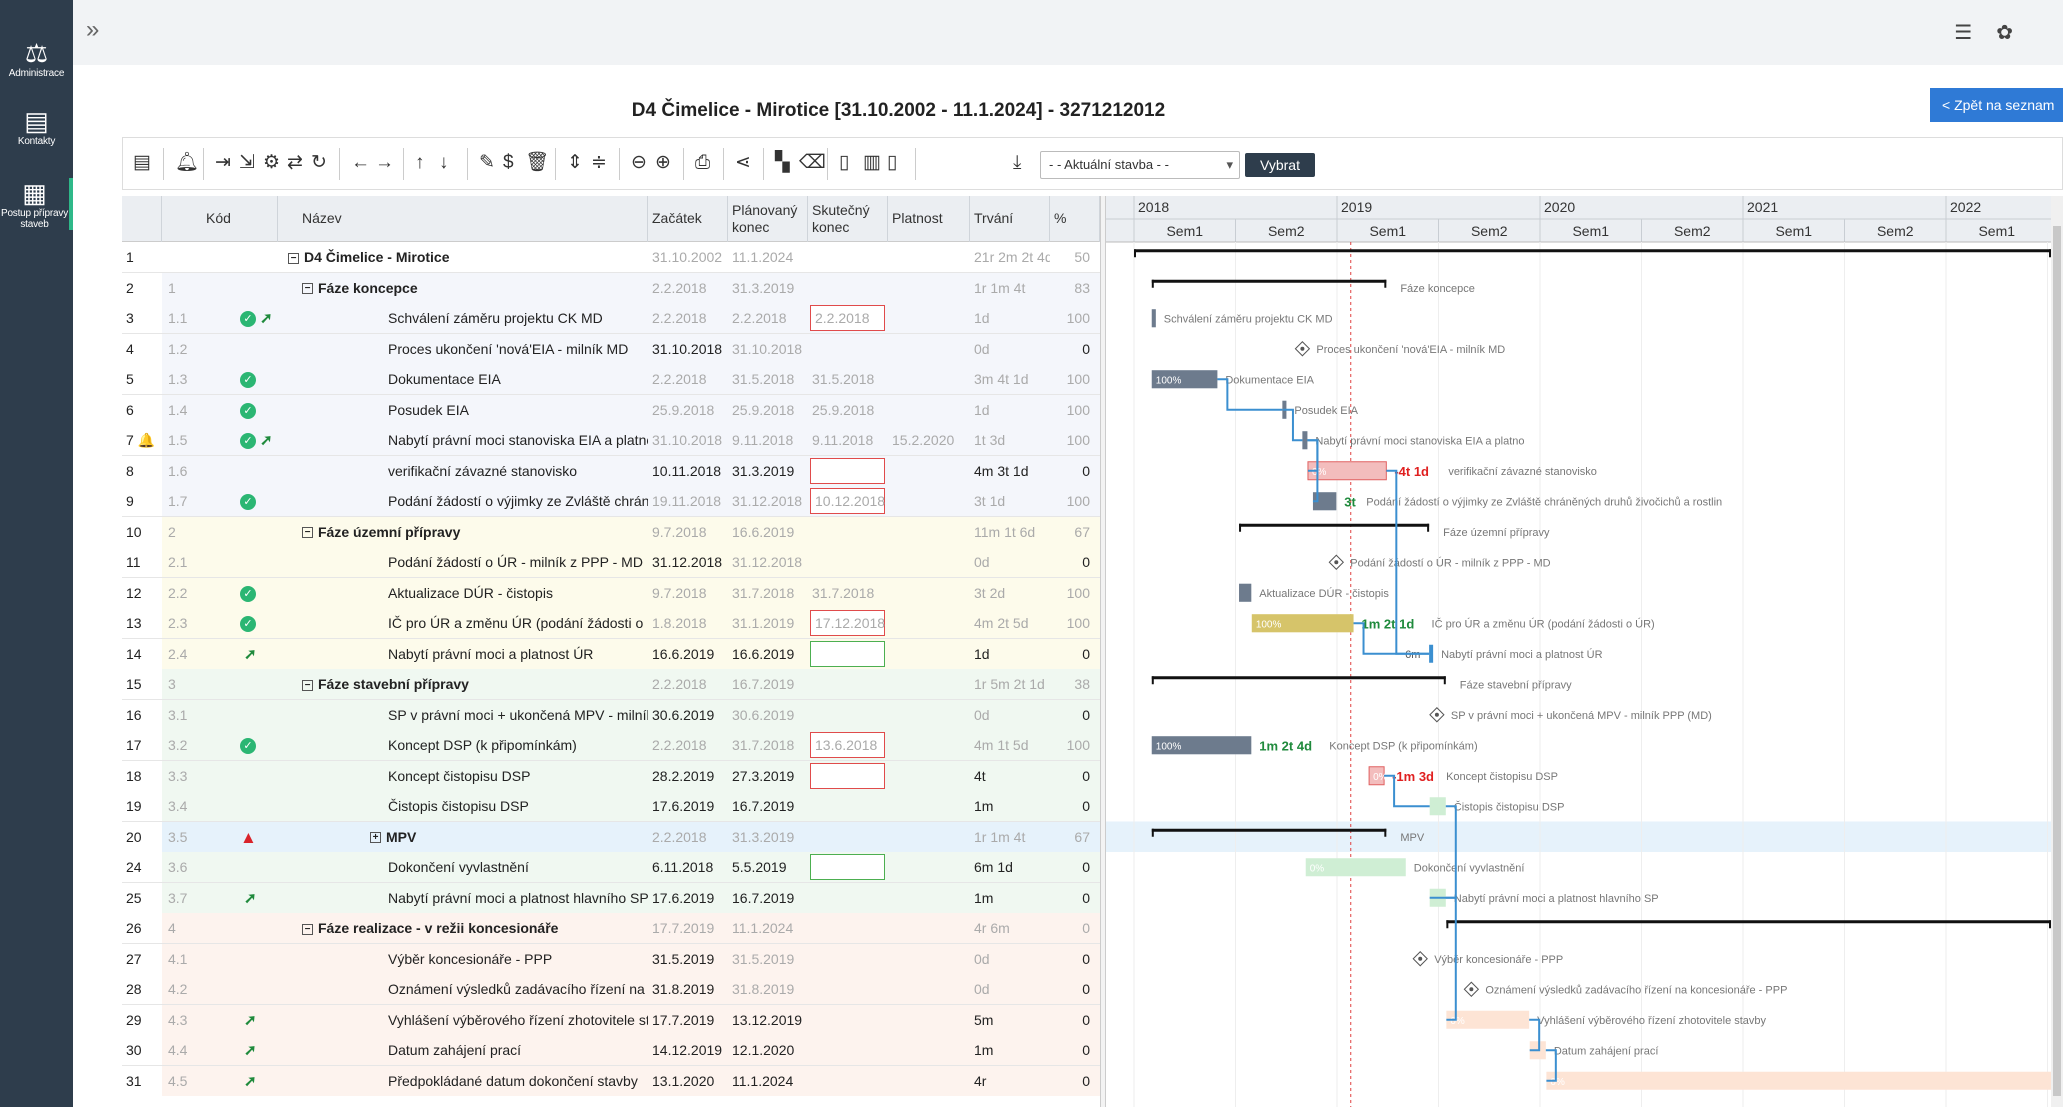  What do you see at coordinates (847, 501) in the screenshot?
I see `actual-end-input: 10.12.2018` at bounding box center [847, 501].